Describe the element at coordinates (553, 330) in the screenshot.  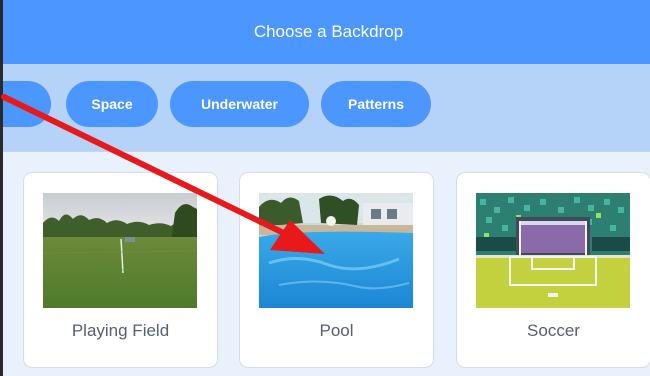
I see `backdrop-name: Soccer` at that location.